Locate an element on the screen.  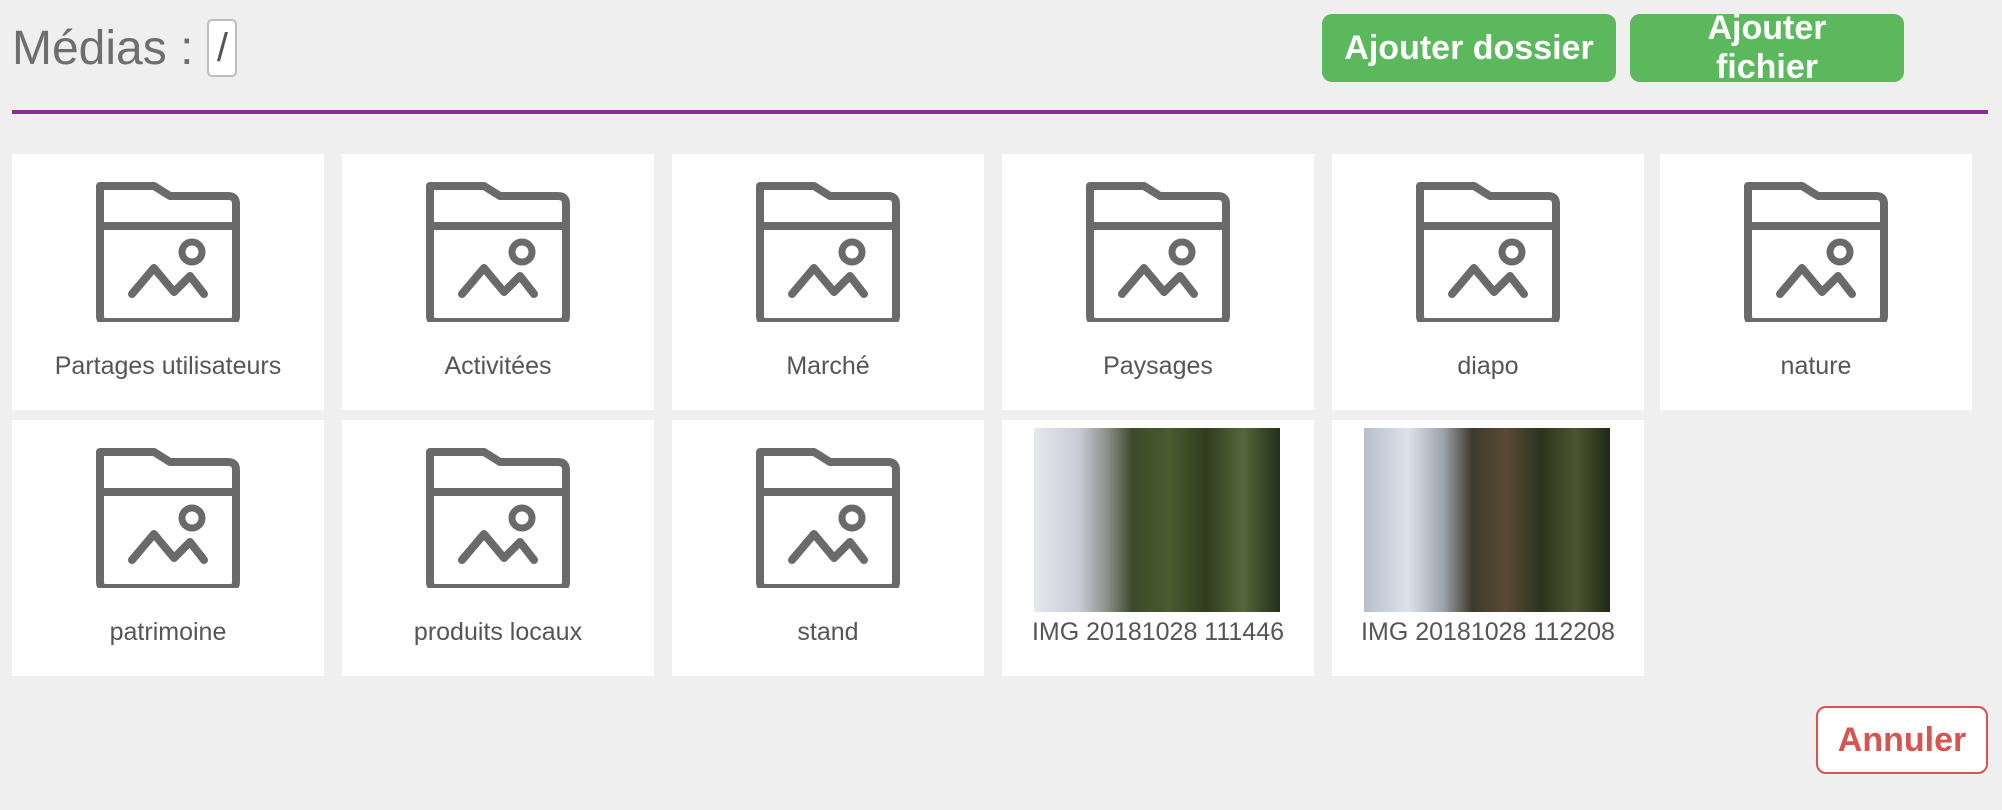
title-label: Médias : is located at coordinates (103, 48).